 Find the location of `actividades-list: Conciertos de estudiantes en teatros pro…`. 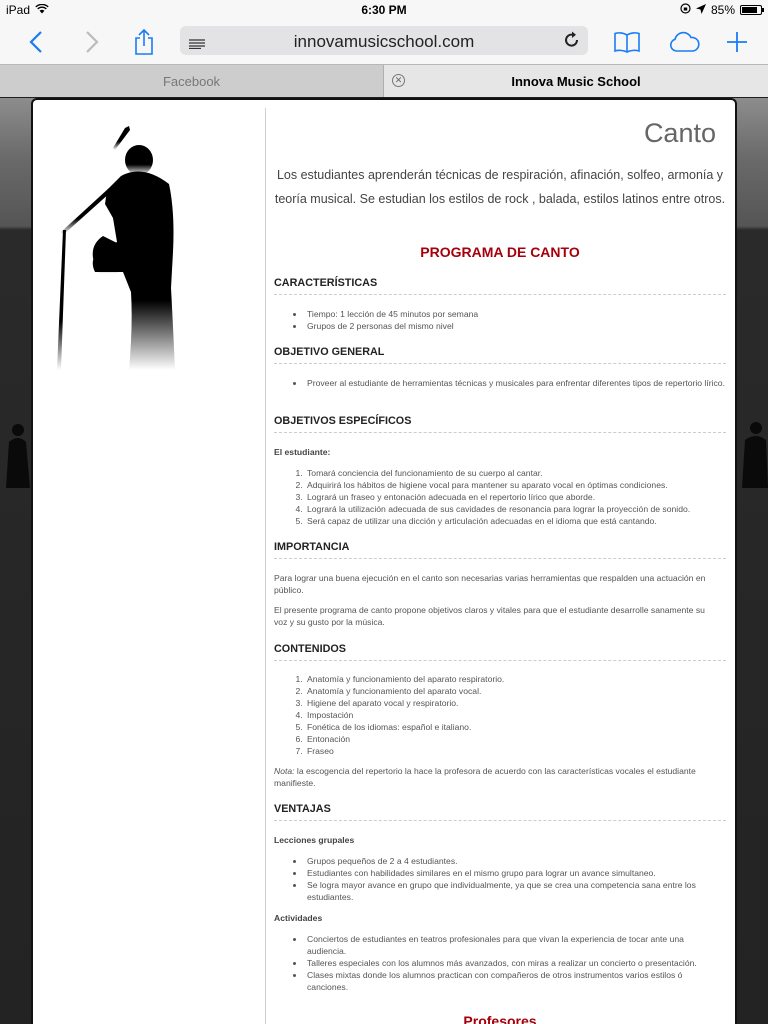

actividades-list: Conciertos de estudiantes en teatros pro… is located at coordinates (515, 963).